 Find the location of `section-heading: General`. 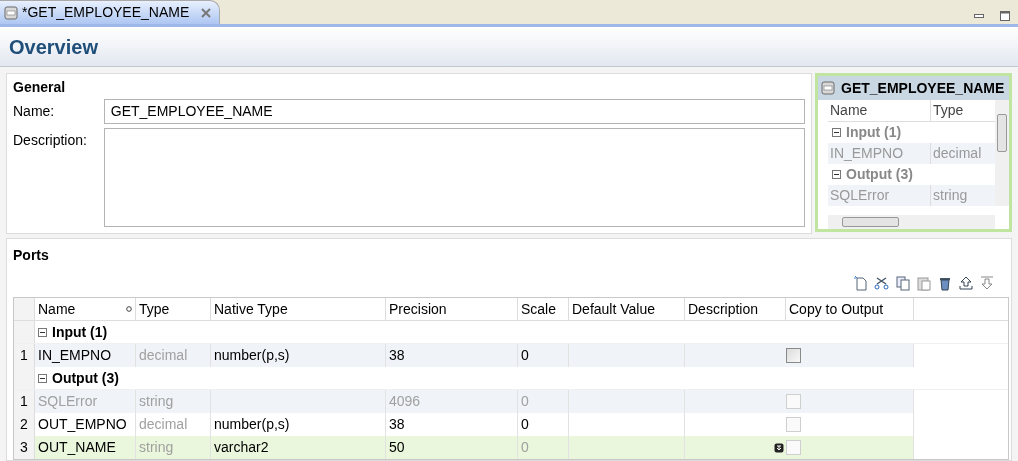

section-heading: General is located at coordinates (40, 87).